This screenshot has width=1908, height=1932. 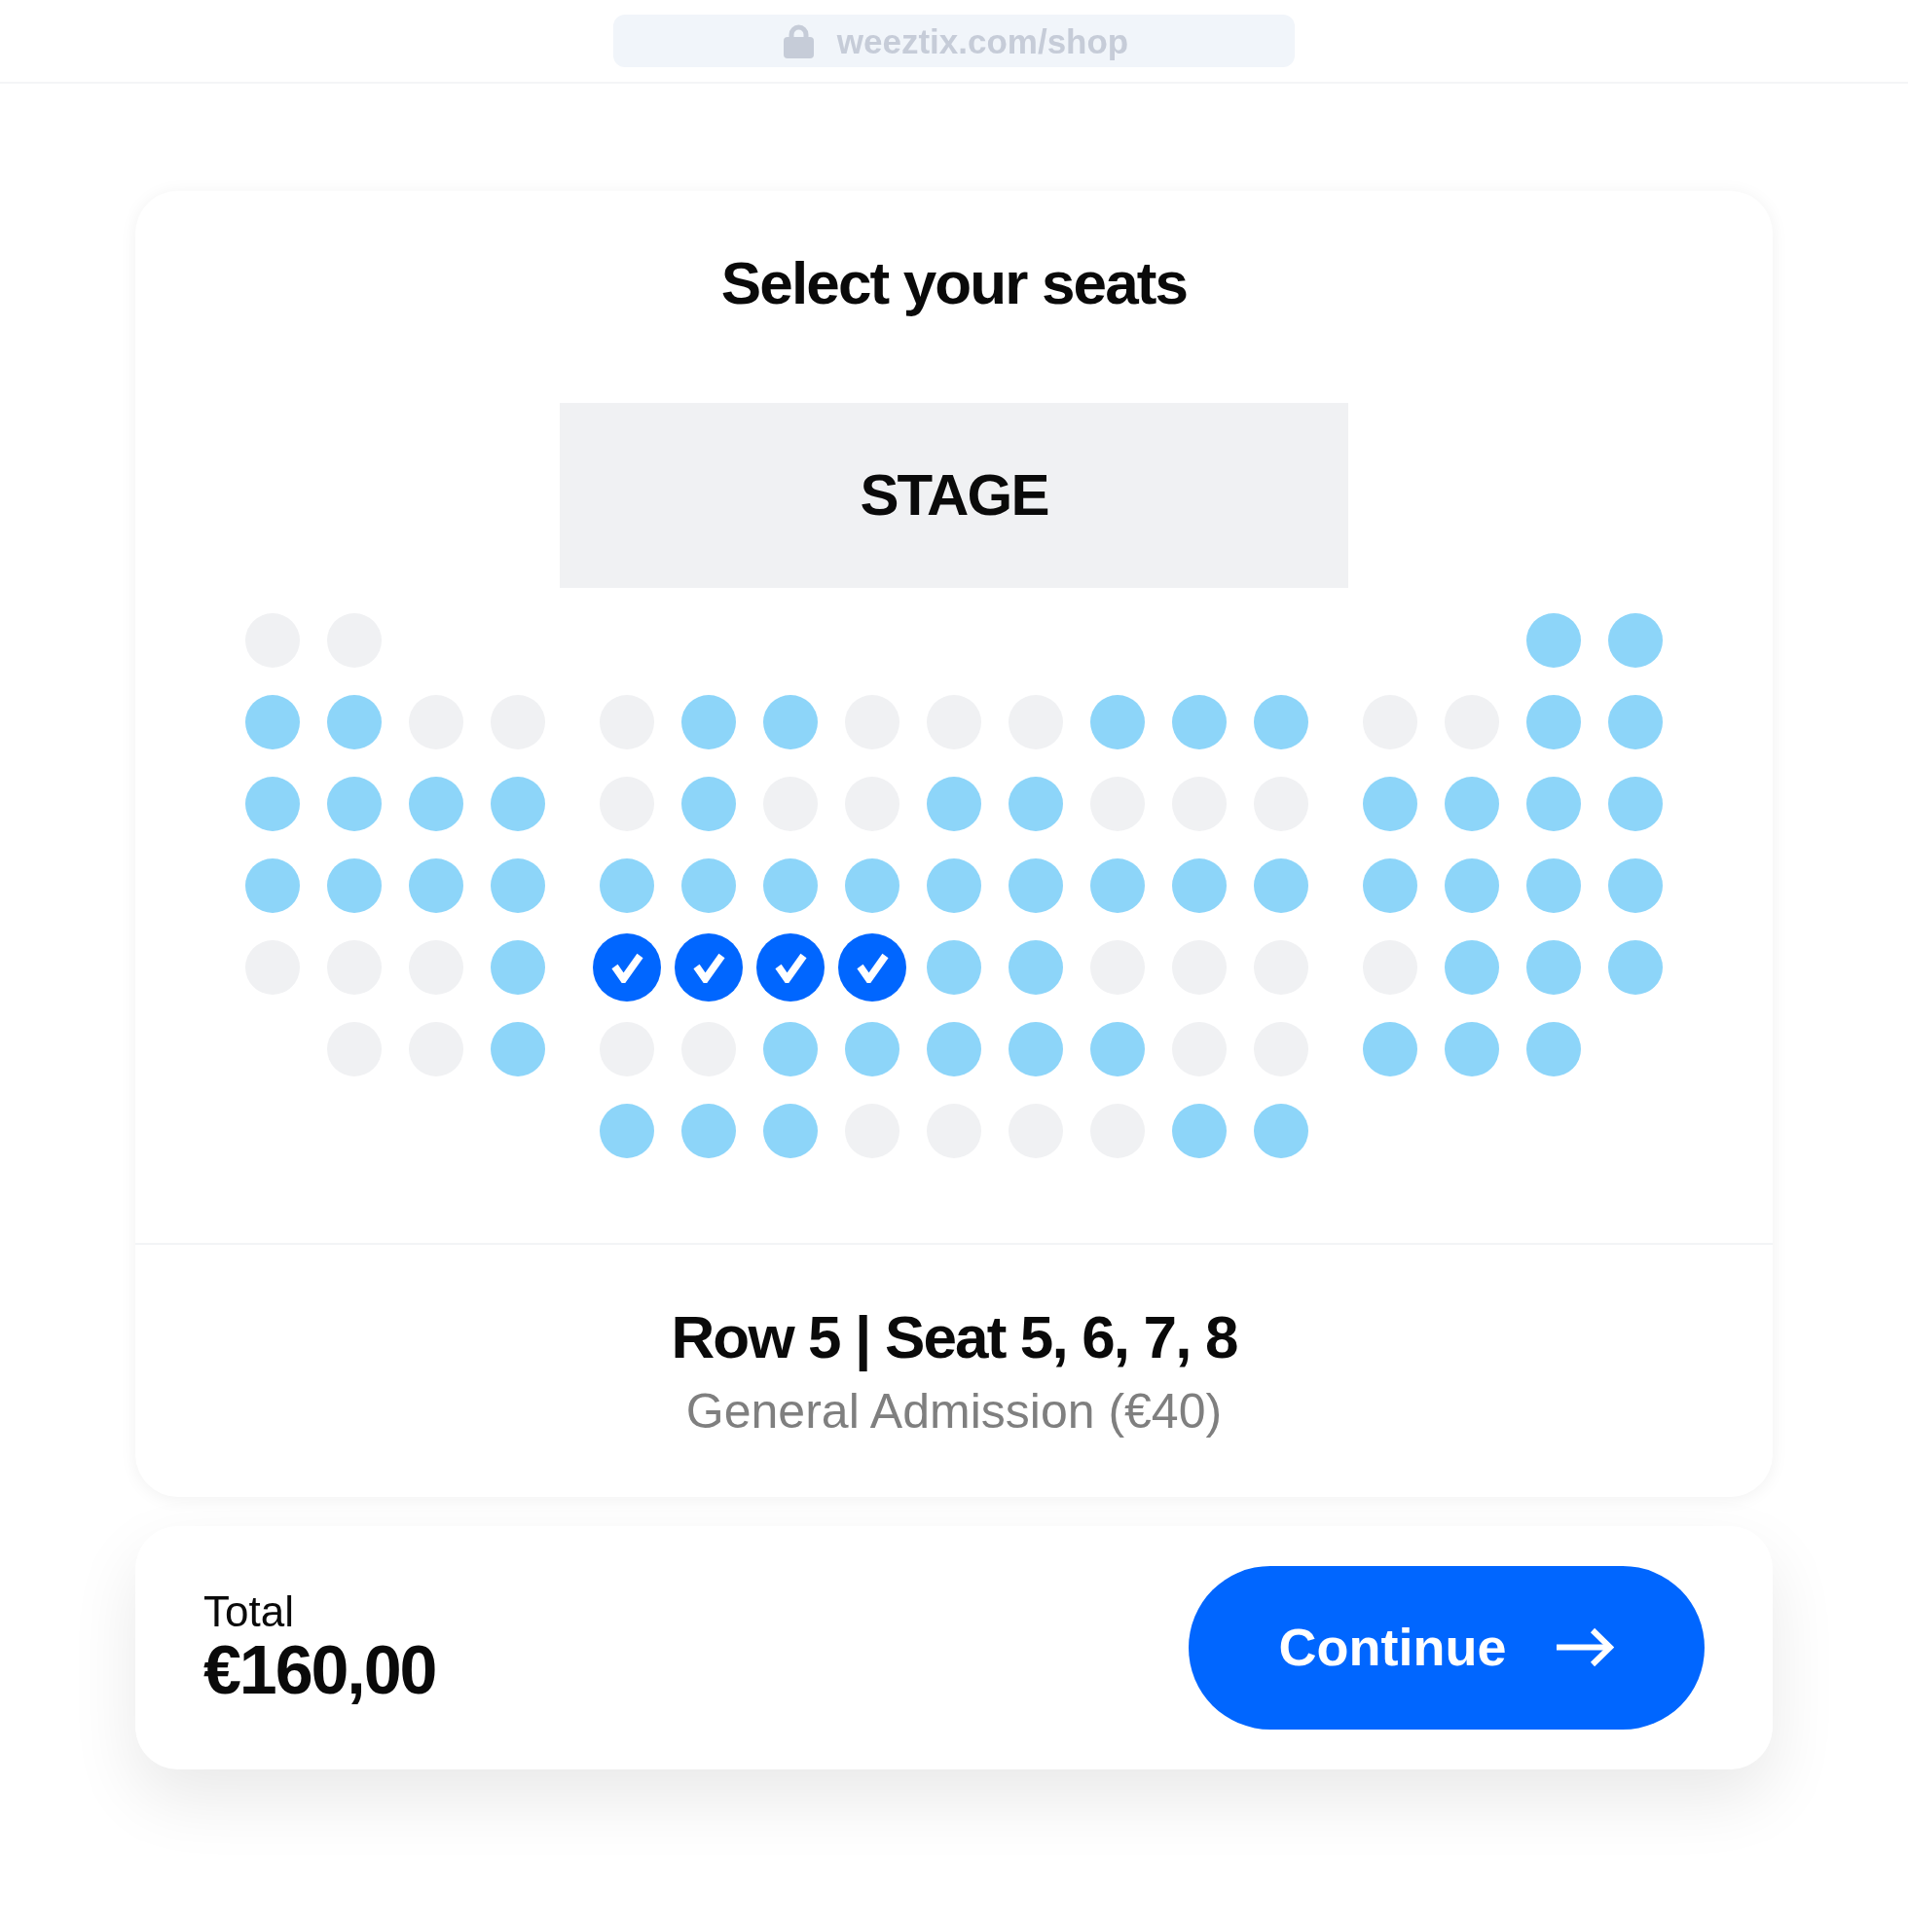 What do you see at coordinates (954, 496) in the screenshot?
I see `stage-area: STAGE` at bounding box center [954, 496].